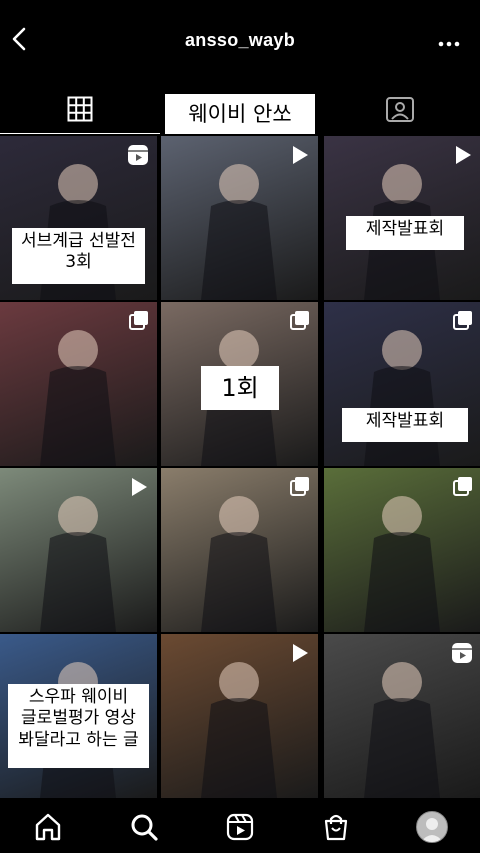 The height and width of the screenshot is (853, 480). What do you see at coordinates (78, 726) in the screenshot?
I see `post-caption-overlay: 스우파 웨이비 글로벌평가 영상 봐달라고 하는 글` at bounding box center [78, 726].